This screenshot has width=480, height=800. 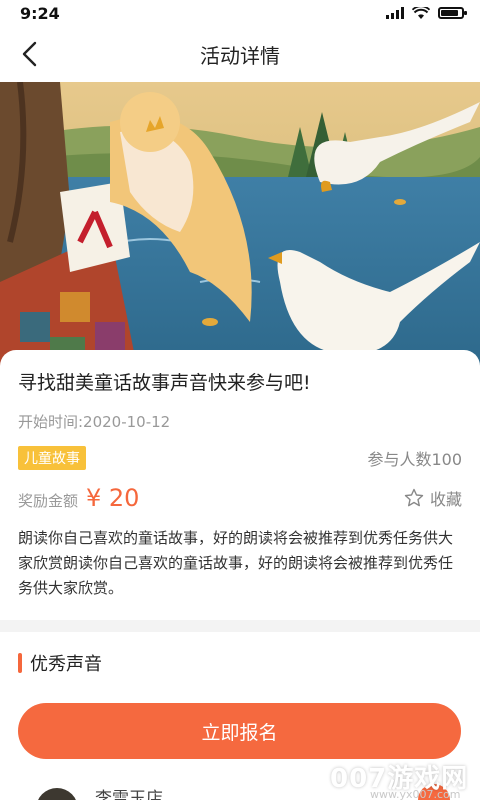 I want to click on nav-bar: 活动详情, so click(x=240, y=54).